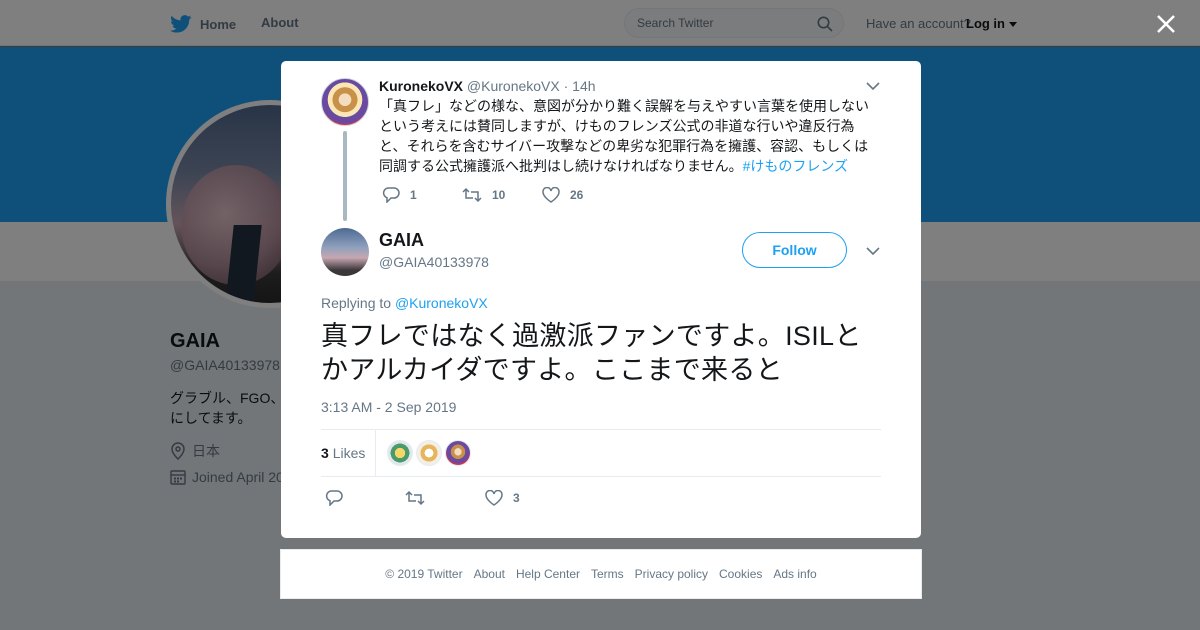  Describe the element at coordinates (794, 574) in the screenshot. I see `footer-link-ads-info: Ads info` at that location.